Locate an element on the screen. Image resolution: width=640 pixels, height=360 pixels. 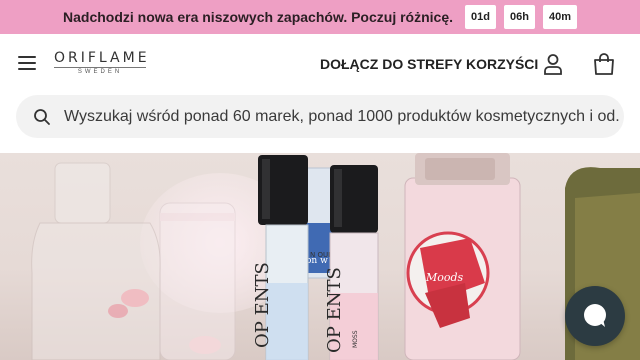
timer-minutes: 40m is located at coordinates (559, 17).